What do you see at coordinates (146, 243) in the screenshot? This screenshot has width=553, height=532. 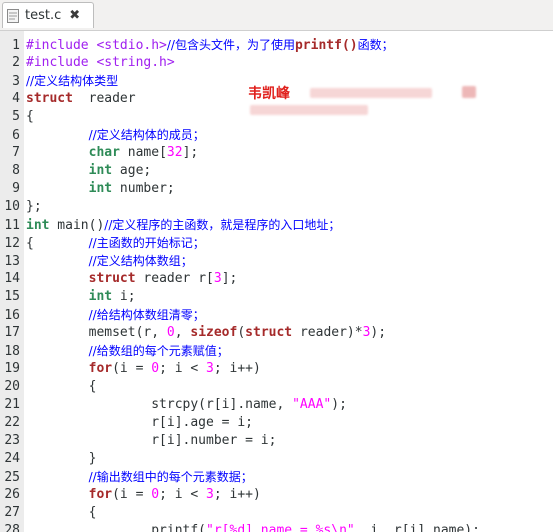 I see `code-token: //主函数的开始标记；` at bounding box center [146, 243].